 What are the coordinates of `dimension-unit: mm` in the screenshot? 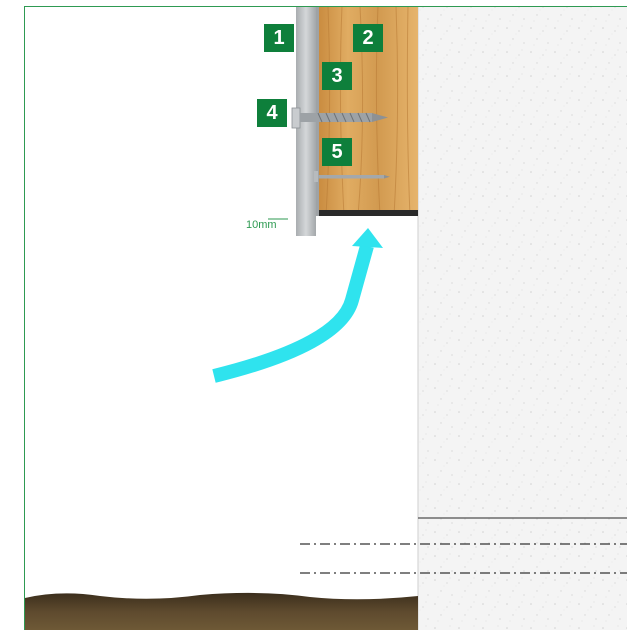 It's located at (267, 225).